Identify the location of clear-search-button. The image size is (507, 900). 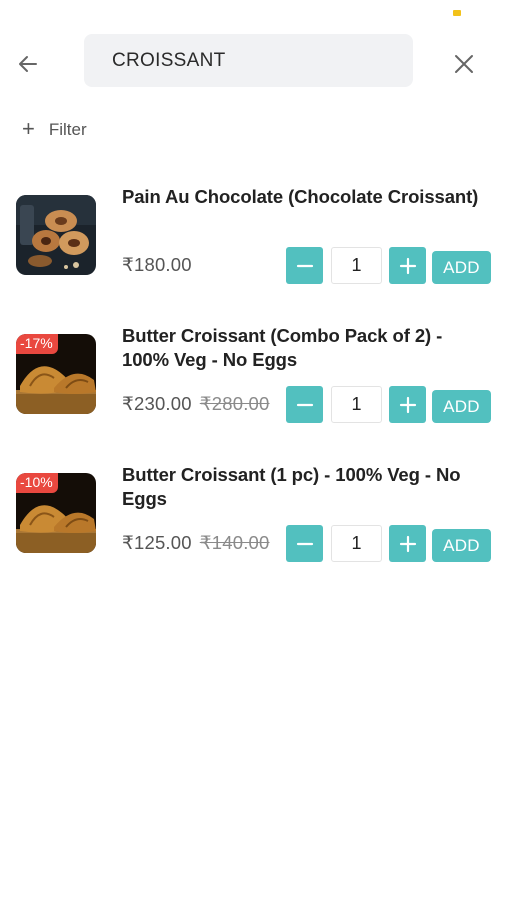
(464, 64).